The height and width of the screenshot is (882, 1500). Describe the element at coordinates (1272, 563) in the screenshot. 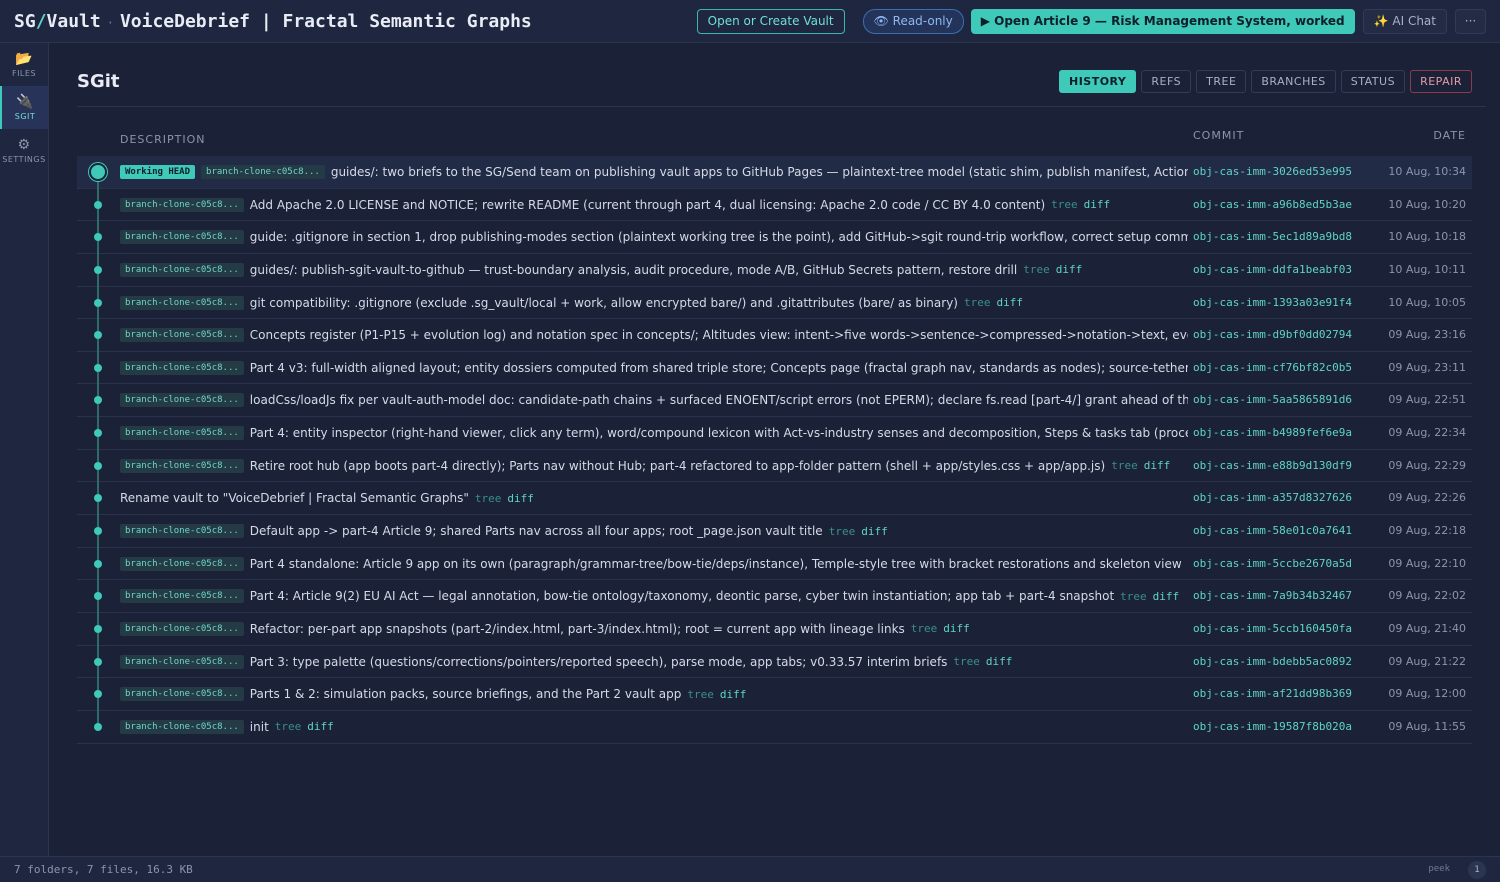

I see `commit-hash-link: obj-cas-imm-5ccbe2670a5d` at that location.